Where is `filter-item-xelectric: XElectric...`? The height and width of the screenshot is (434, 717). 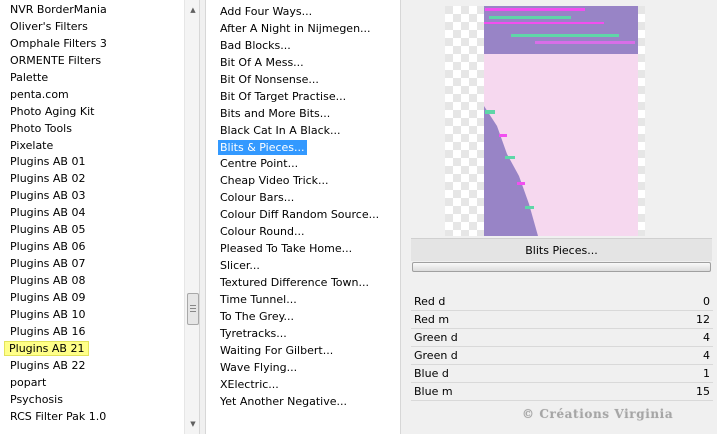
filter-item-xelectric: XElectric... is located at coordinates (303, 385).